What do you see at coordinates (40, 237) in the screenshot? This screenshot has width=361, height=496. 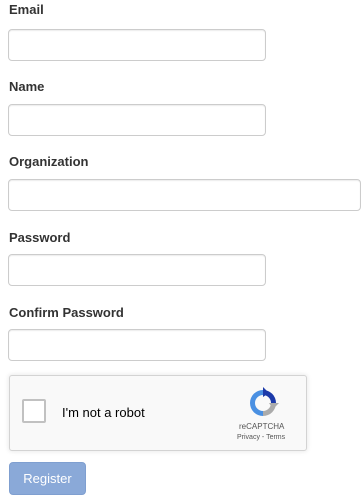 I see `password-label: Password` at bounding box center [40, 237].